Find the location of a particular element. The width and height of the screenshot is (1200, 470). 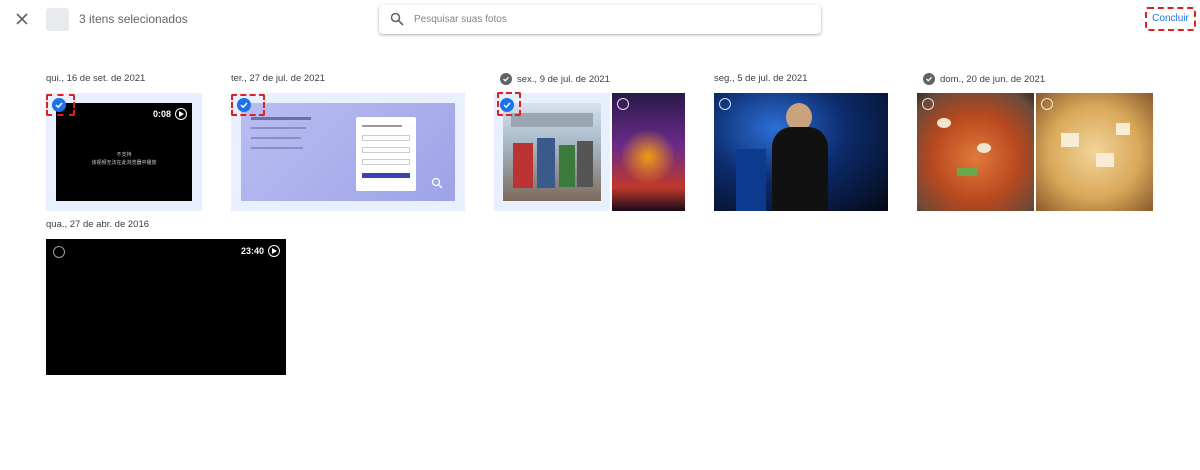

date-heading: sex., 9 de jul. de 2021 is located at coordinates (555, 79).